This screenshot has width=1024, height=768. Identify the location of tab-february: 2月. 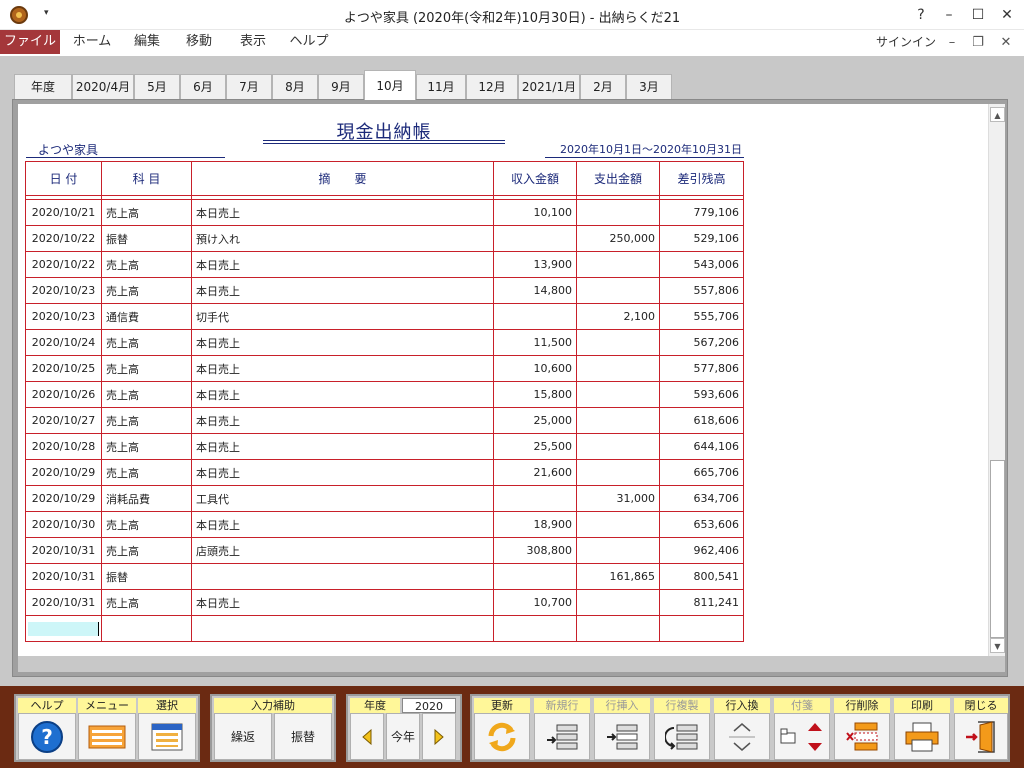
(603, 86).